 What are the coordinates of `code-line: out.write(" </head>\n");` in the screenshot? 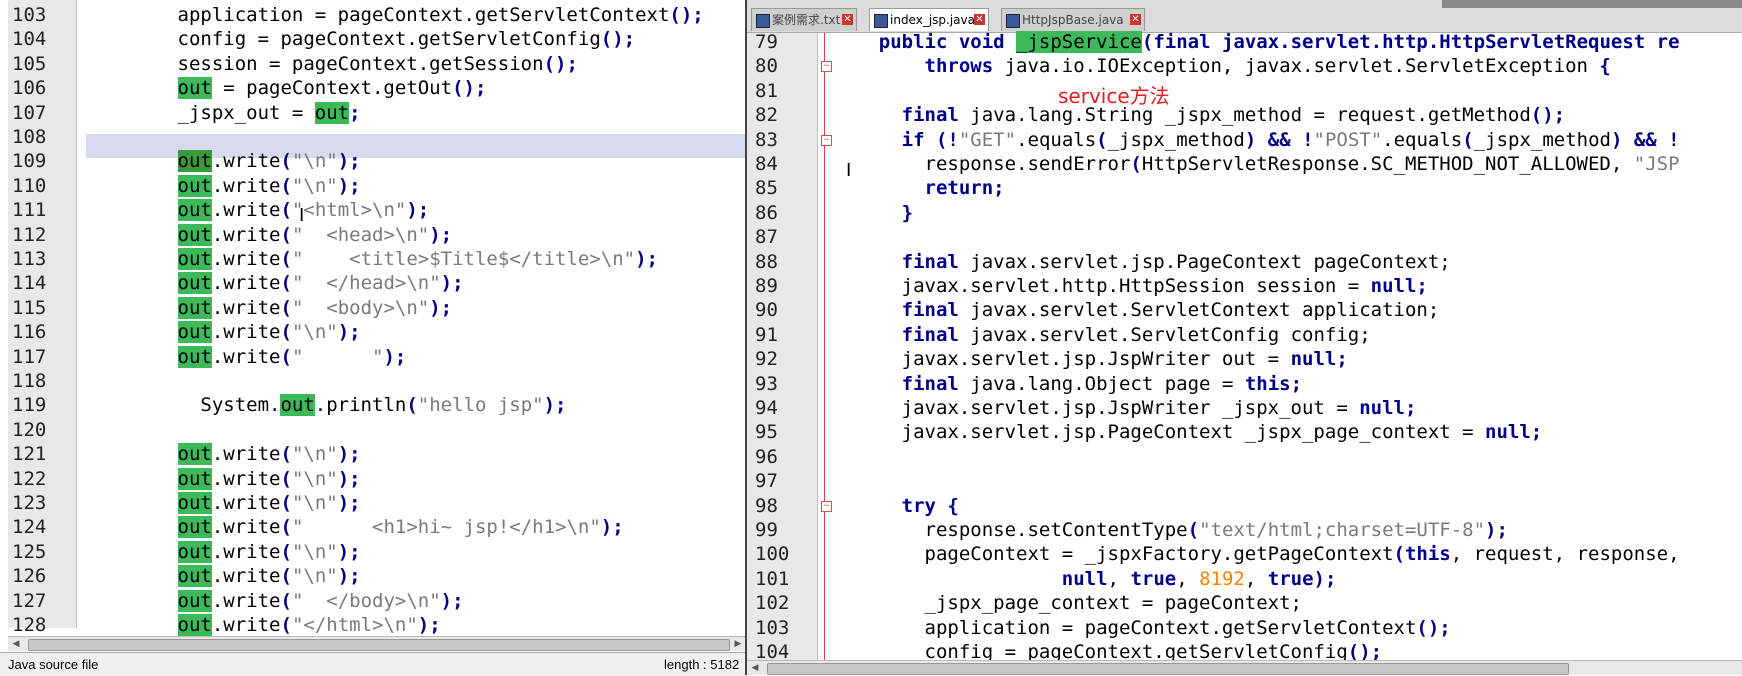 It's located at (275, 283).